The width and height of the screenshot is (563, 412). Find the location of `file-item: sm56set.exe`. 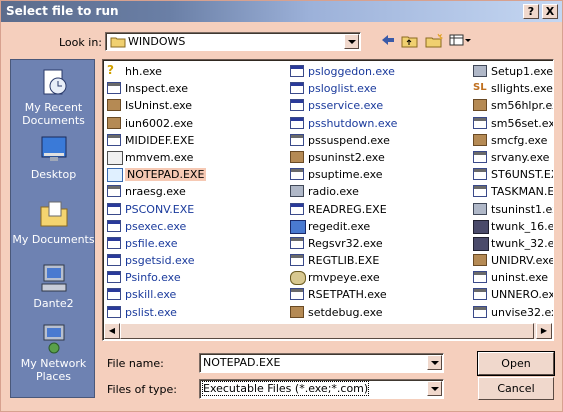

file-item: sm56set.exe is located at coordinates (512, 123).